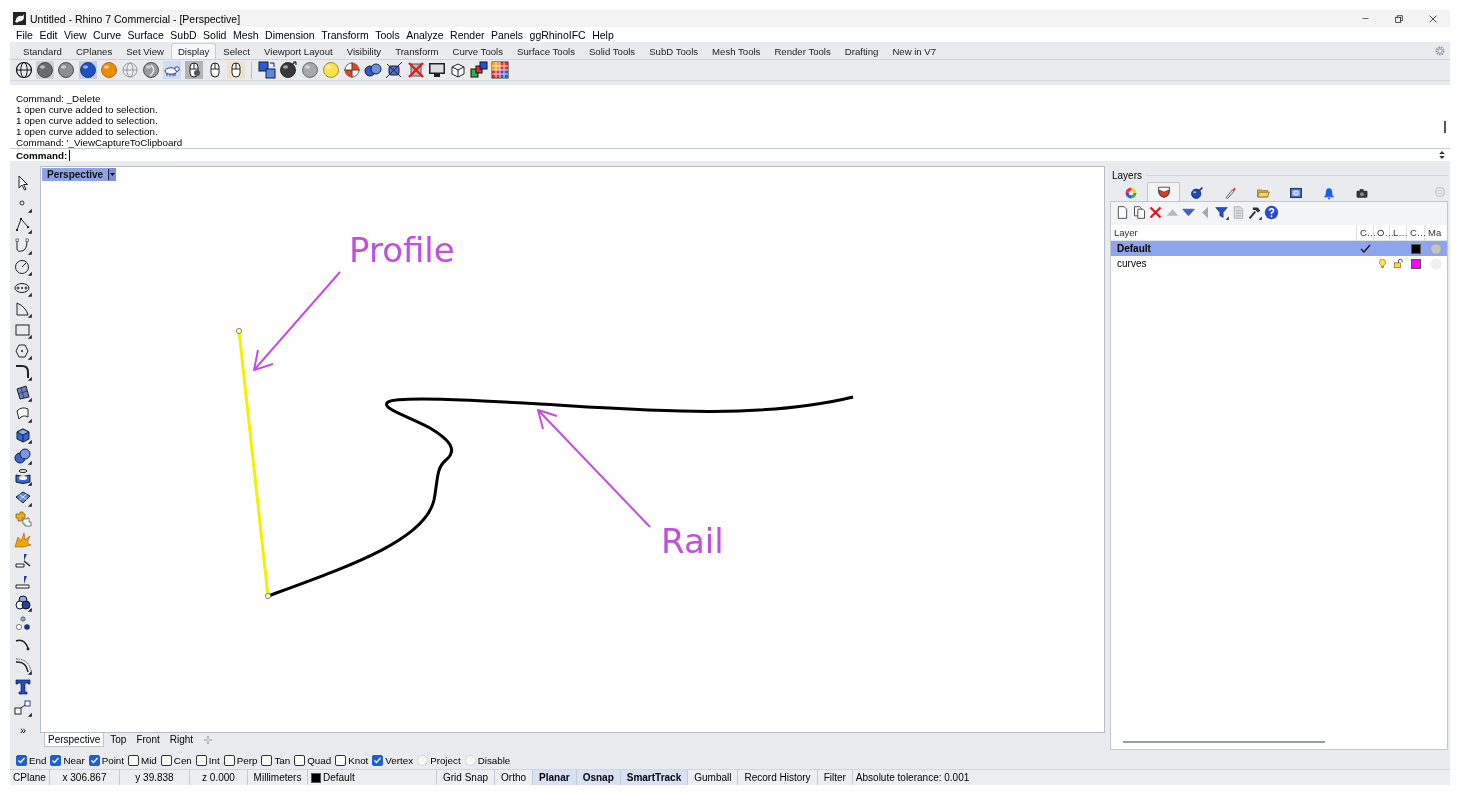 The image size is (1460, 794). I want to click on viewport-tab: Front, so click(148, 740).